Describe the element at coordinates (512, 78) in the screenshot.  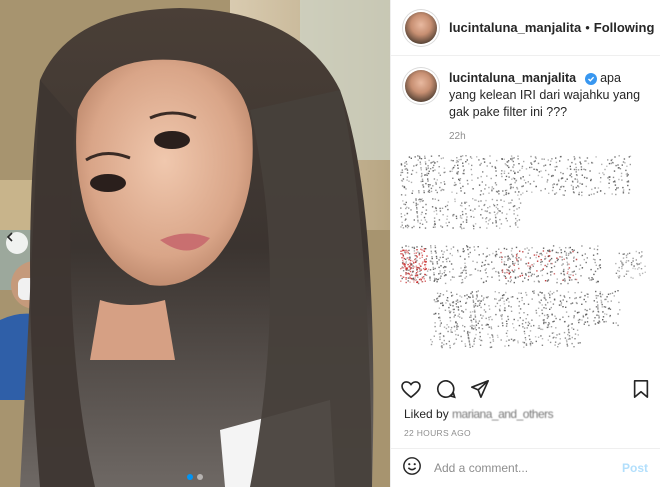
I see `caption-username-link: lucintaluna_manjalita` at that location.